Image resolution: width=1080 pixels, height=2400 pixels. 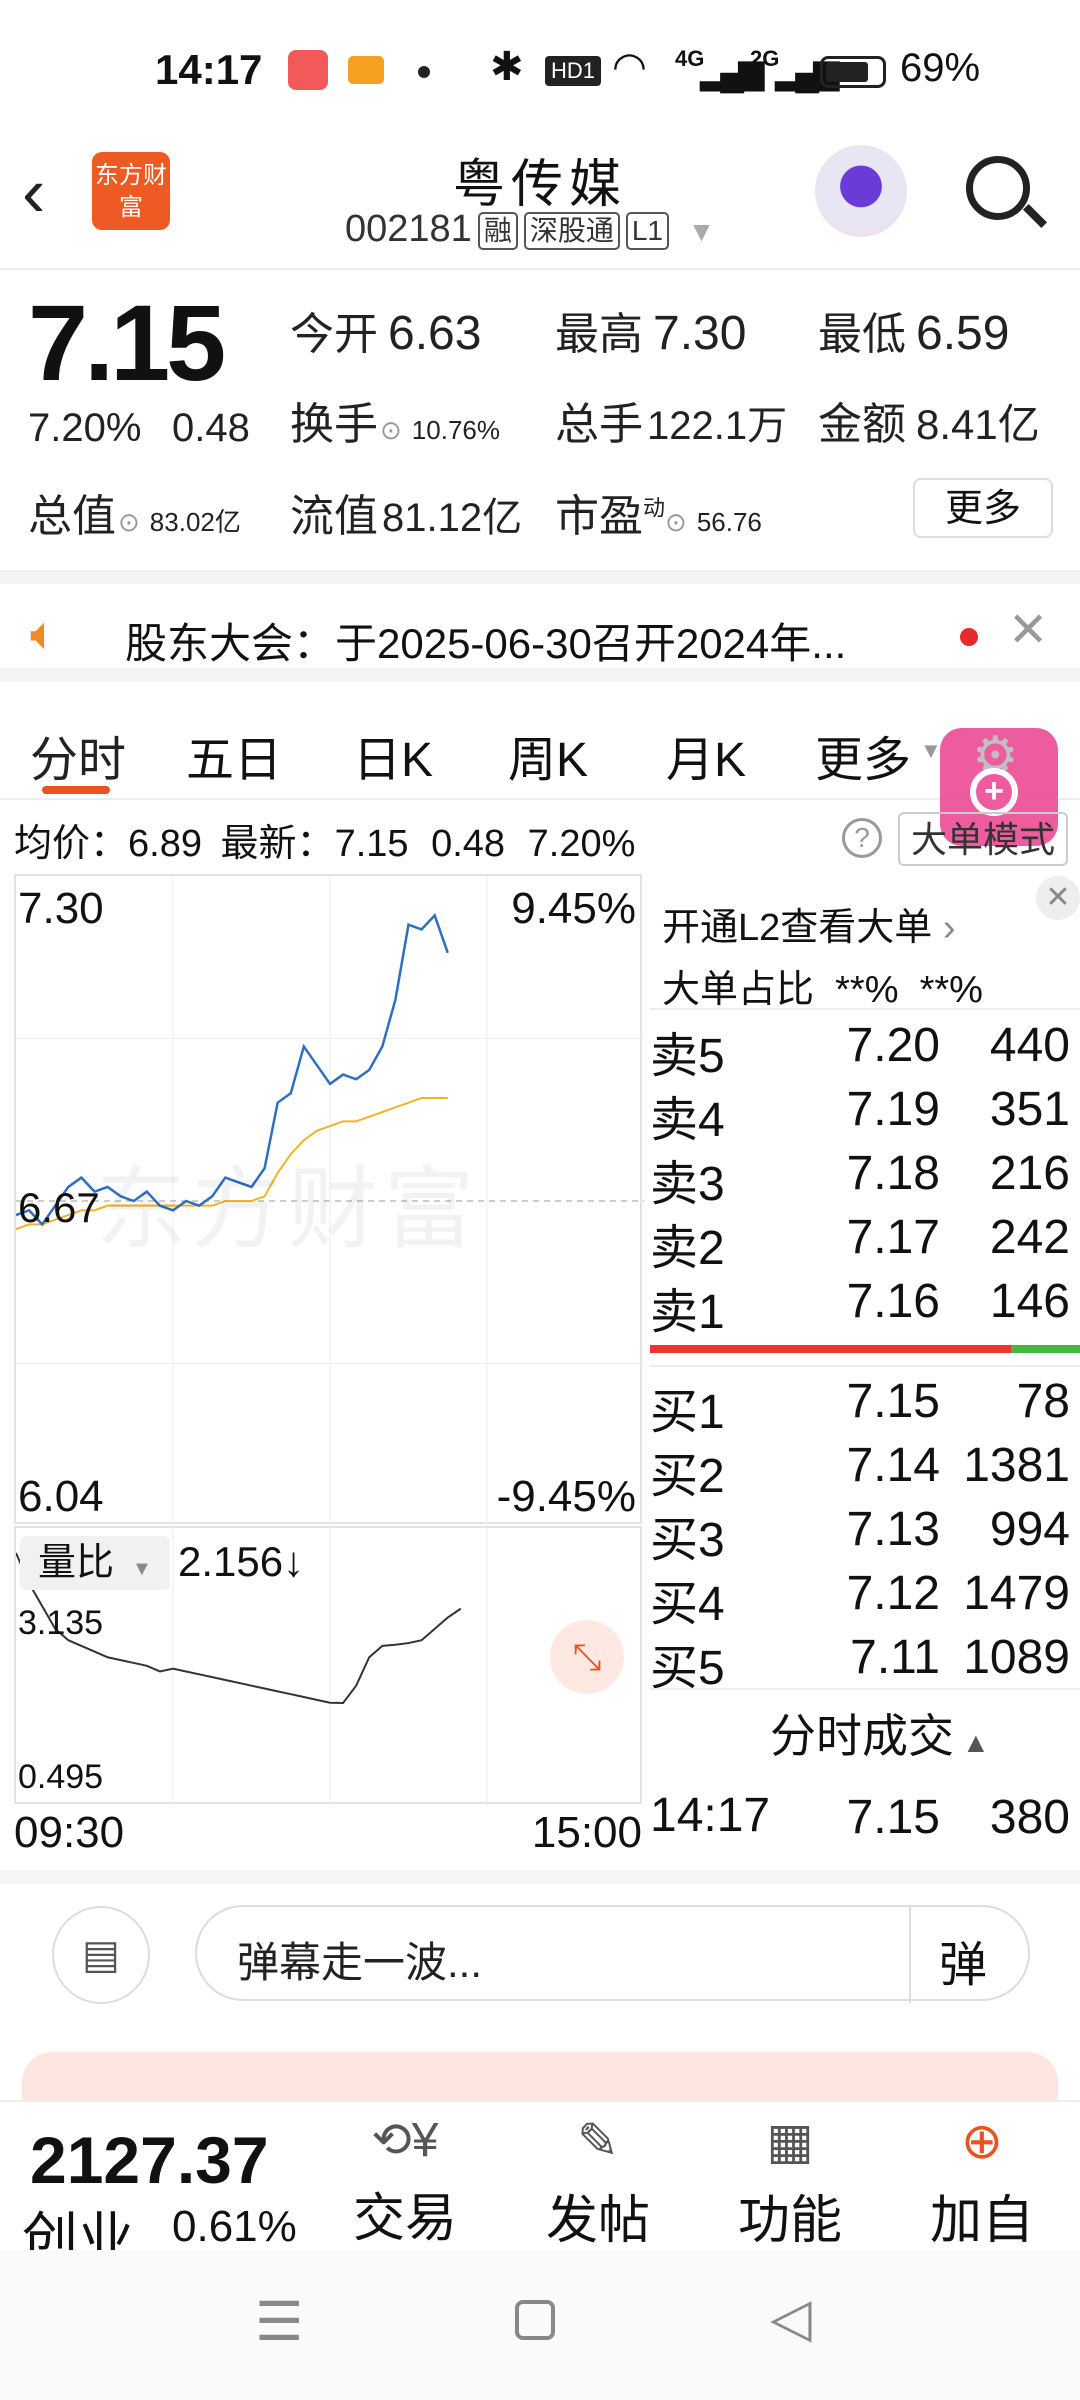 What do you see at coordinates (791, 2317) in the screenshot?
I see `back-nav-icon: ◁` at bounding box center [791, 2317].